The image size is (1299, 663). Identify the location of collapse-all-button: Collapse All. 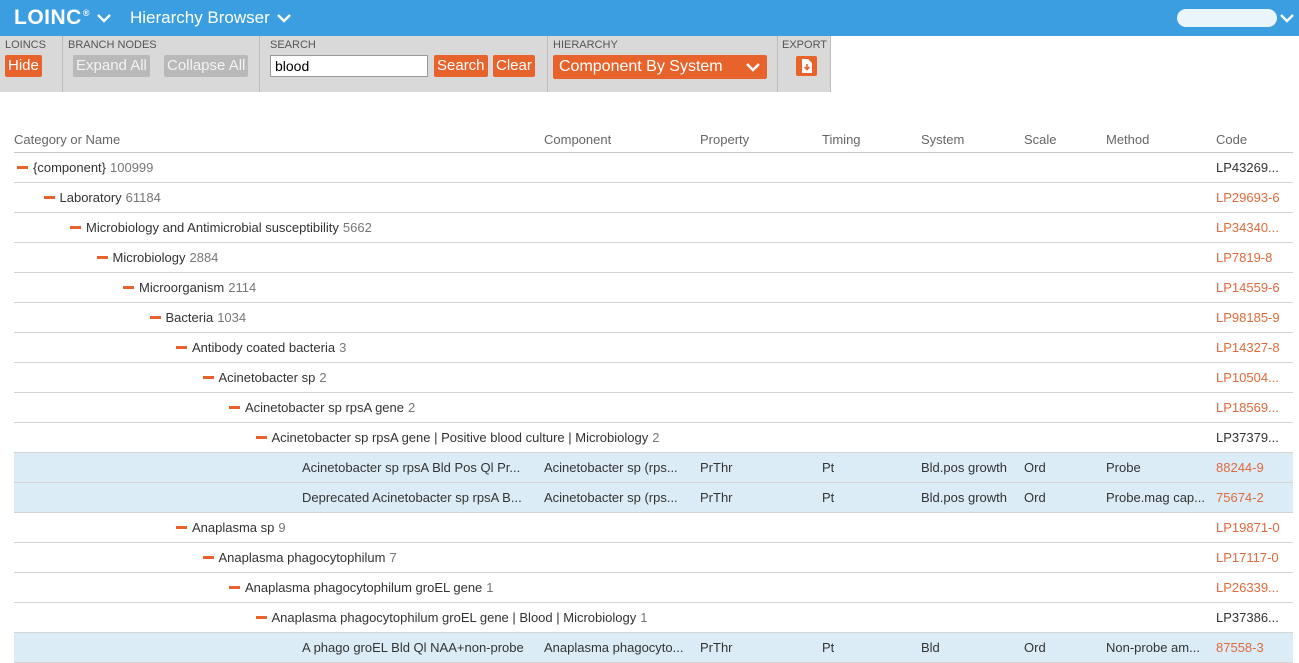
(206, 66).